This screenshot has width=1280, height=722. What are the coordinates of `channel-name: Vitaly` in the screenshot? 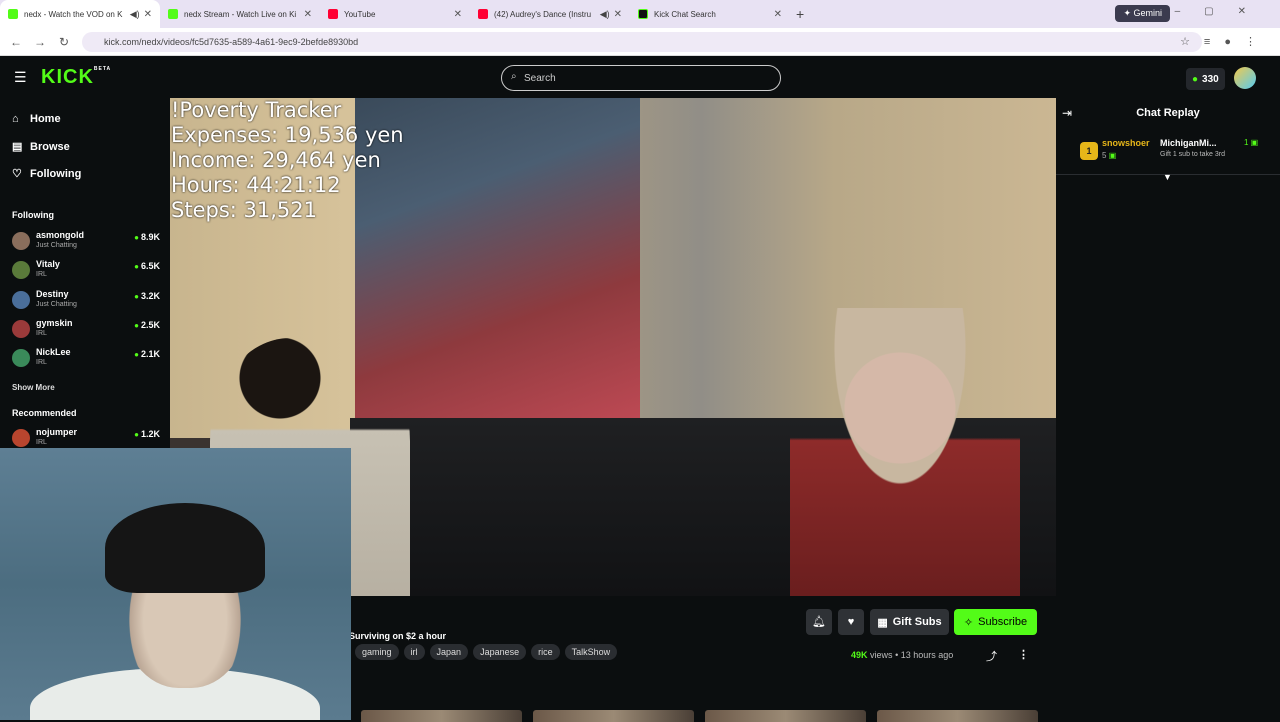 It's located at (48, 264).